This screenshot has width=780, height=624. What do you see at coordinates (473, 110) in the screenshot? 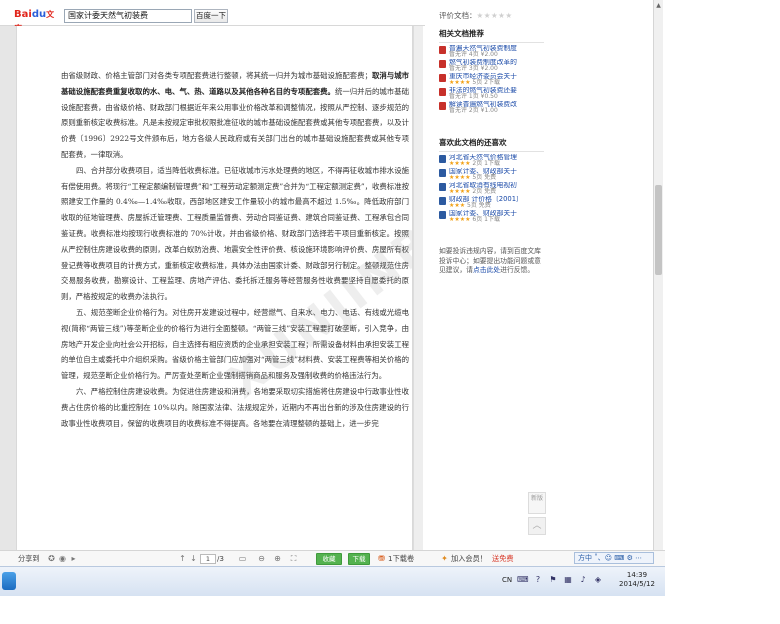
I see `doc-meta-text: 暂无评 2页 ¥1.00` at bounding box center [473, 110].